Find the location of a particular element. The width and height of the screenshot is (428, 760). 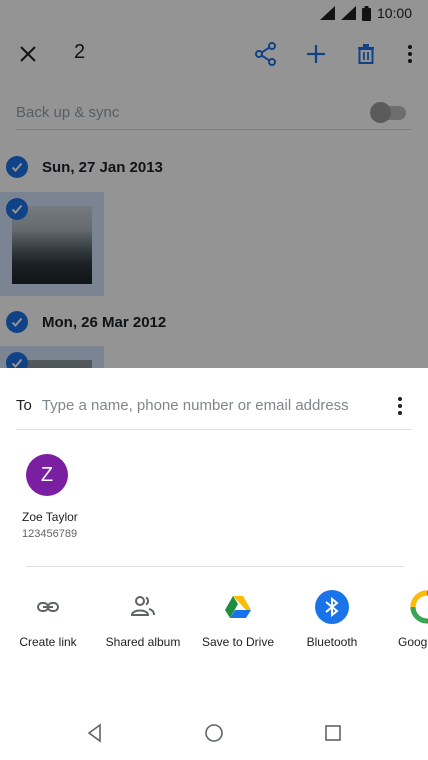

recents-icon is located at coordinates (333, 733).